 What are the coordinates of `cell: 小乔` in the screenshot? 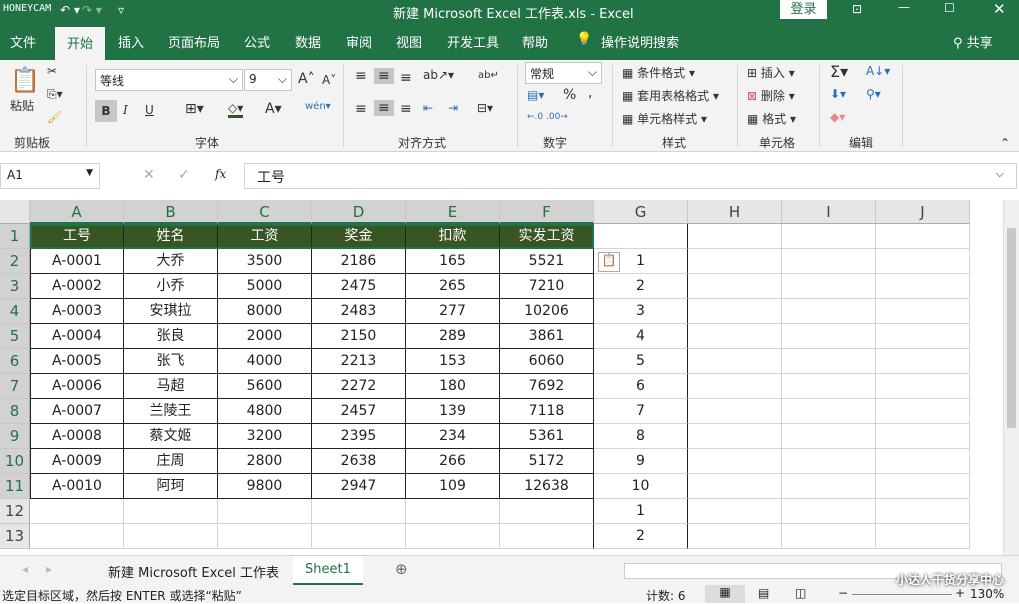 It's located at (171, 286).